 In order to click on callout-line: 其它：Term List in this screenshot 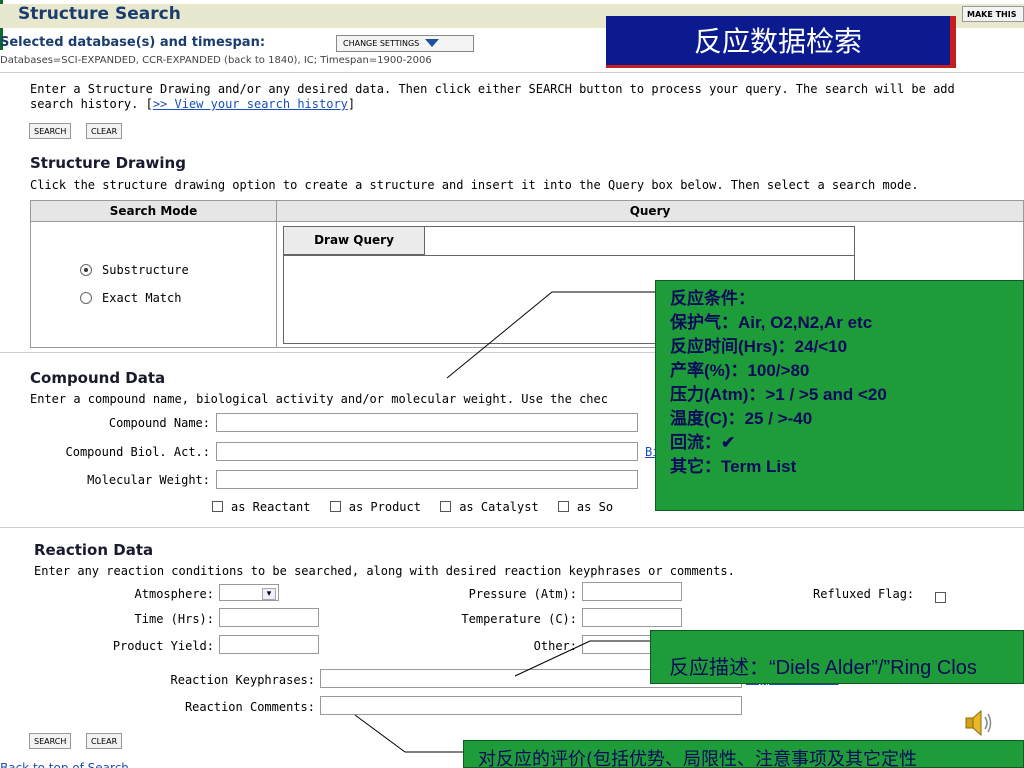, I will do `click(733, 466)`.